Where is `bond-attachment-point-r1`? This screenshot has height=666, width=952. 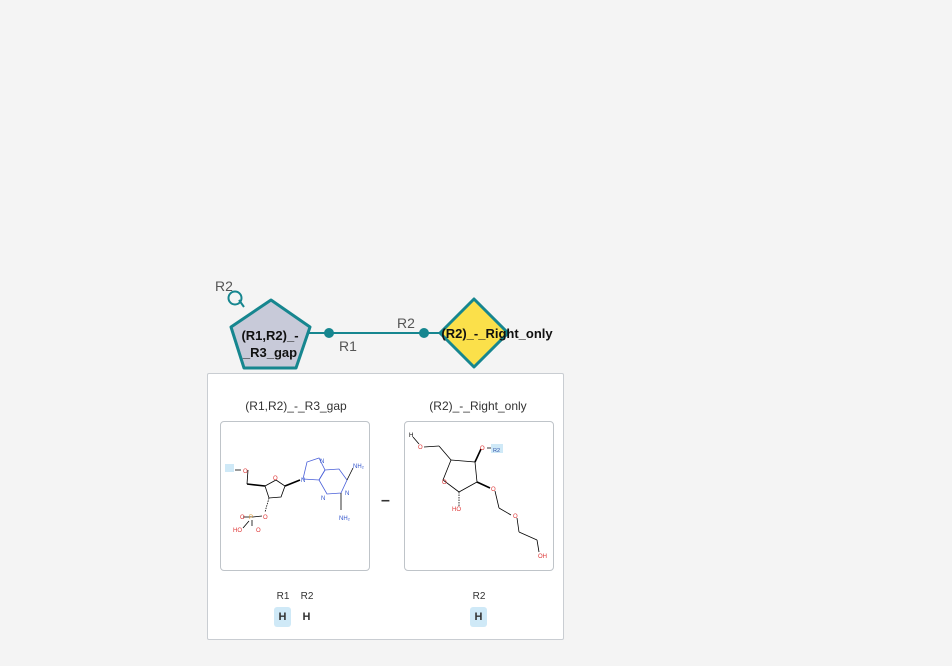 bond-attachment-point-r1 is located at coordinates (329, 333).